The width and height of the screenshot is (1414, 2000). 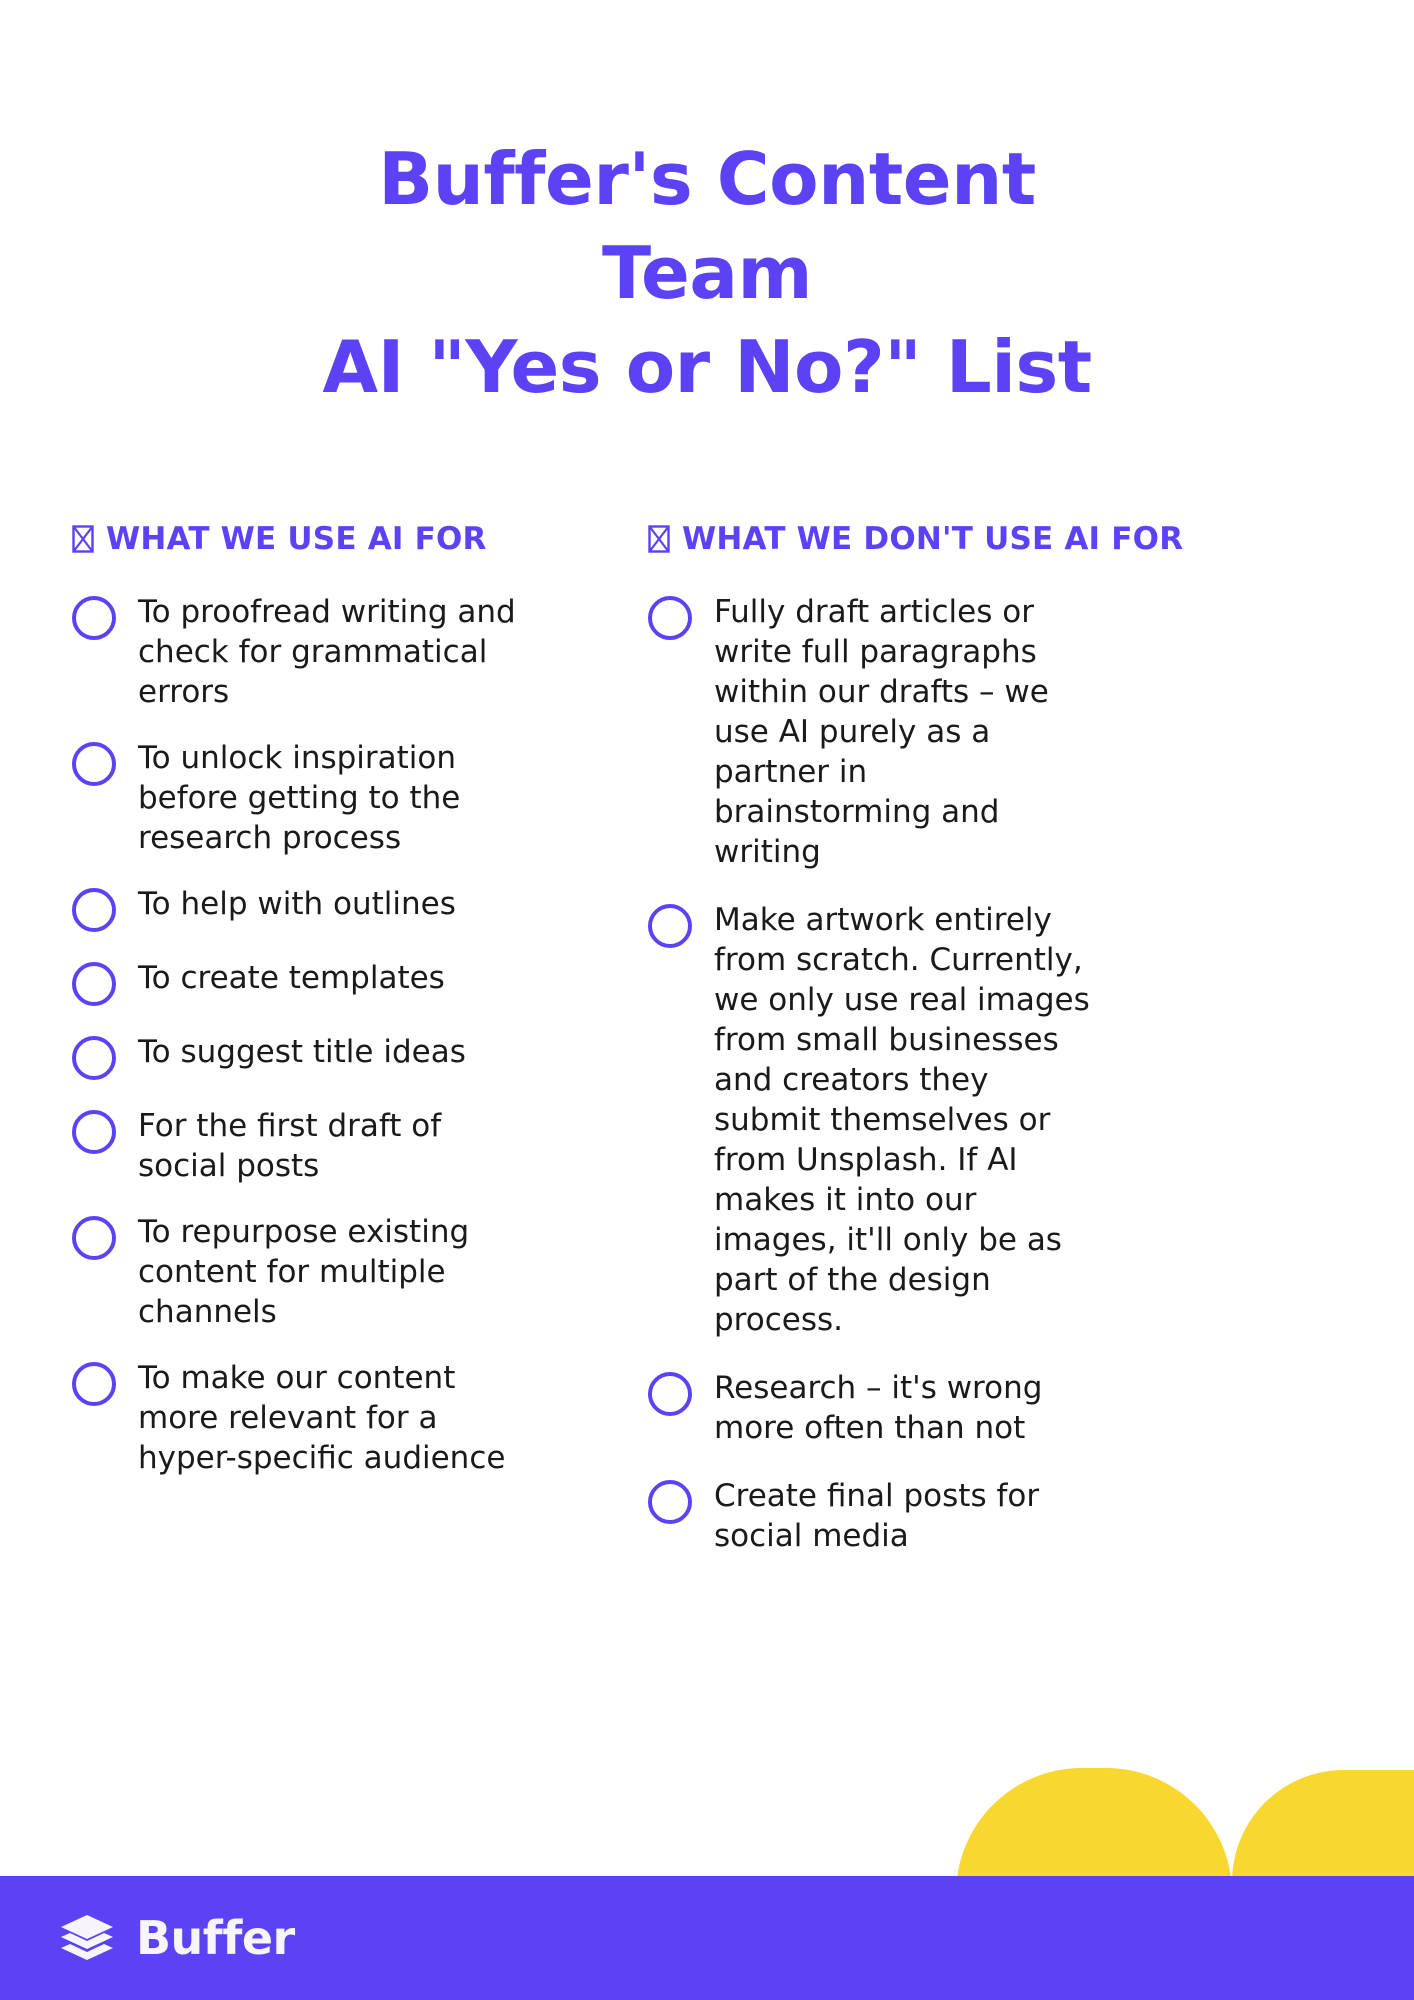 I want to click on list-item-text: To suggest title ideas, so click(x=302, y=1052).